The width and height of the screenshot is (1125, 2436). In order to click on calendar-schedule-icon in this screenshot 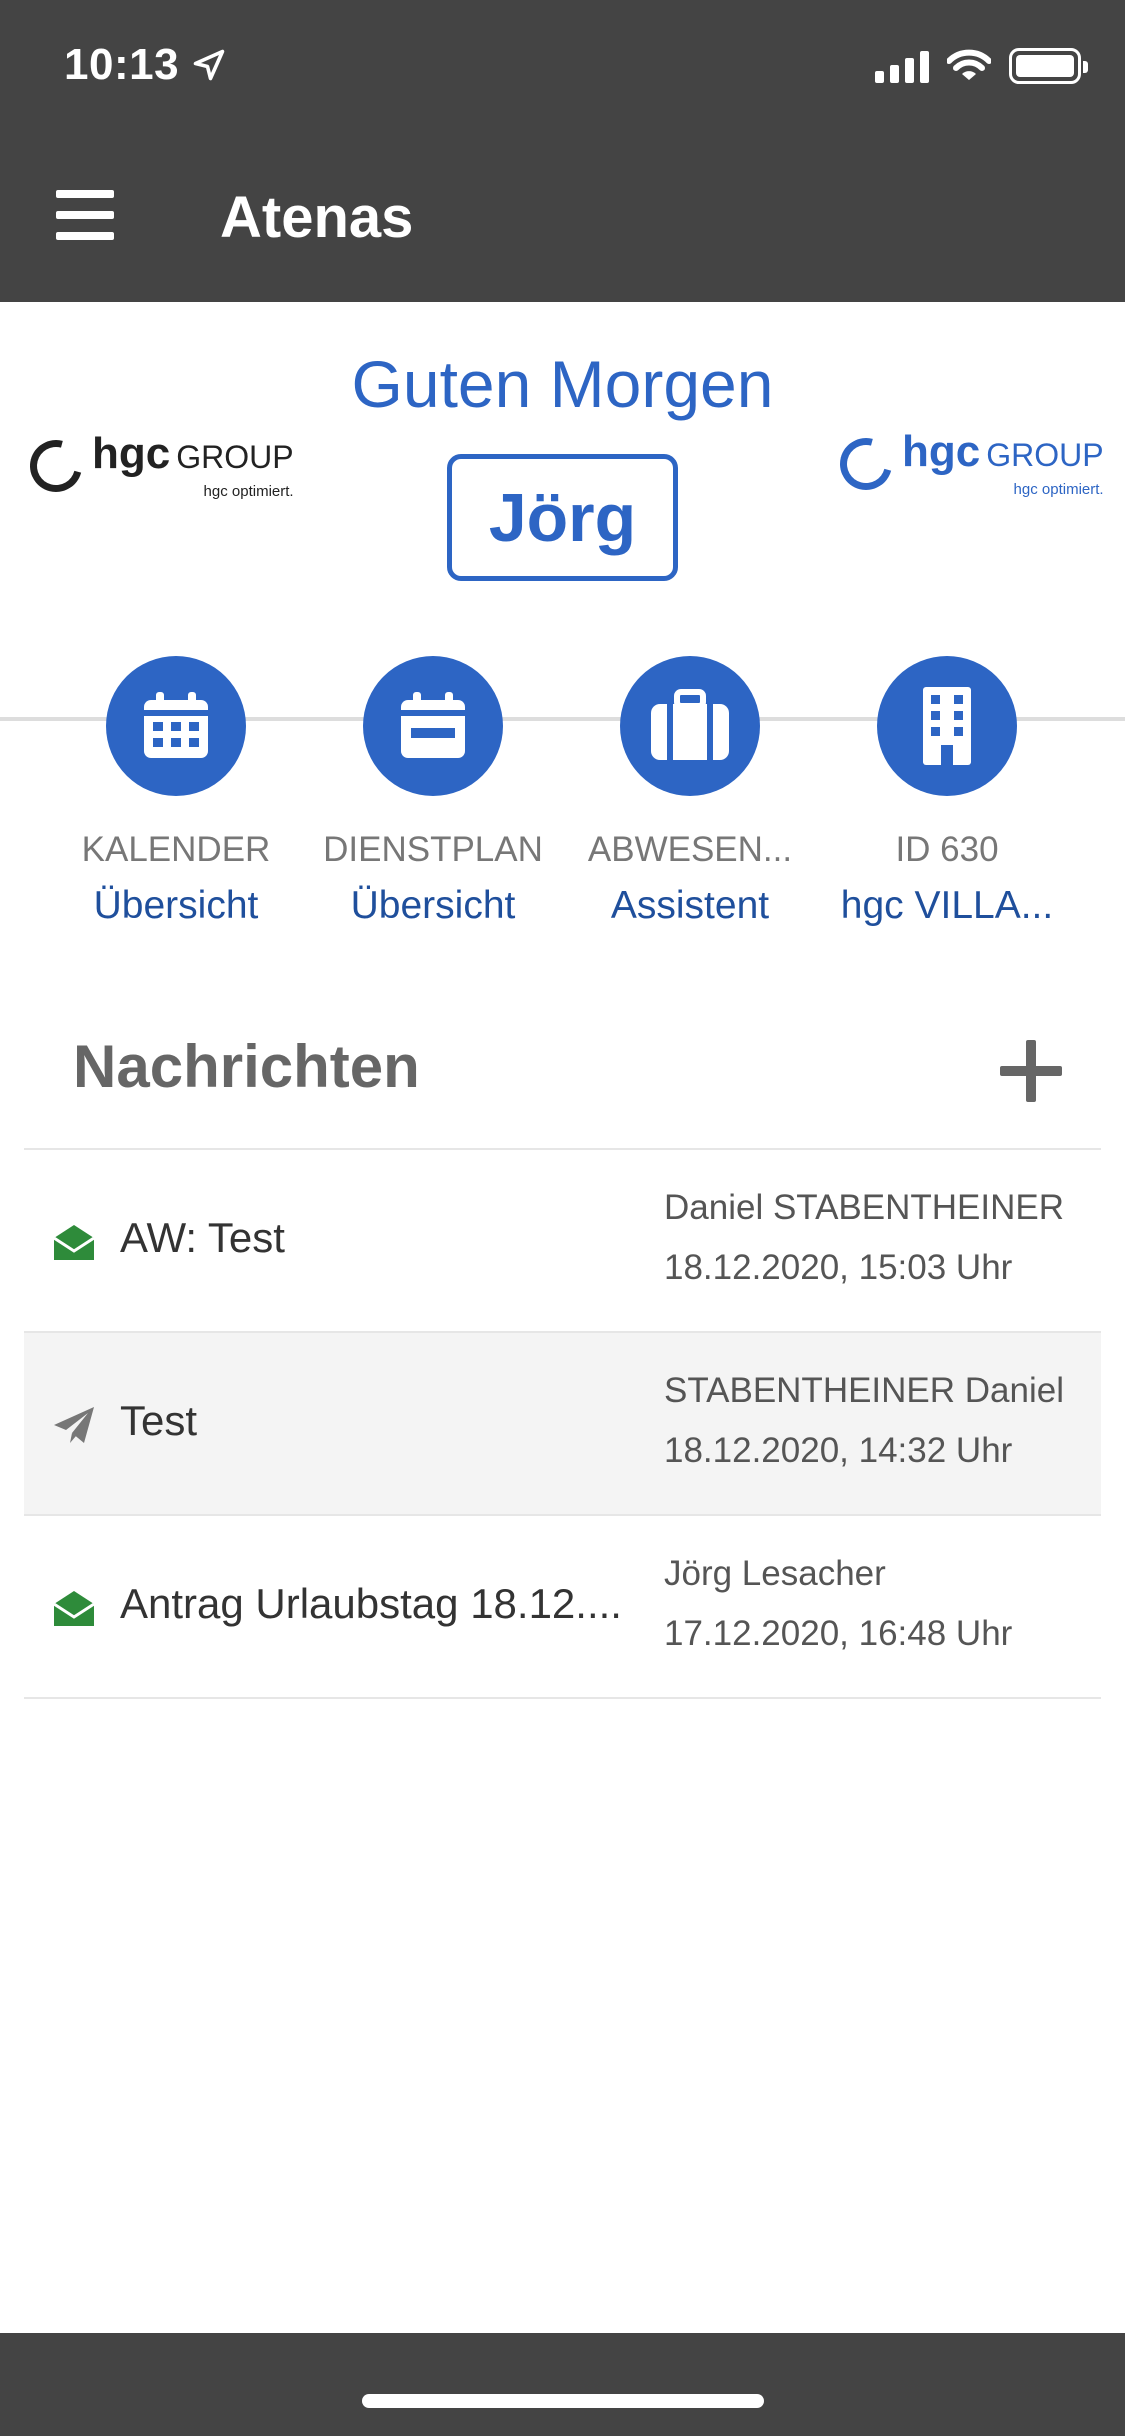, I will do `click(433, 726)`.